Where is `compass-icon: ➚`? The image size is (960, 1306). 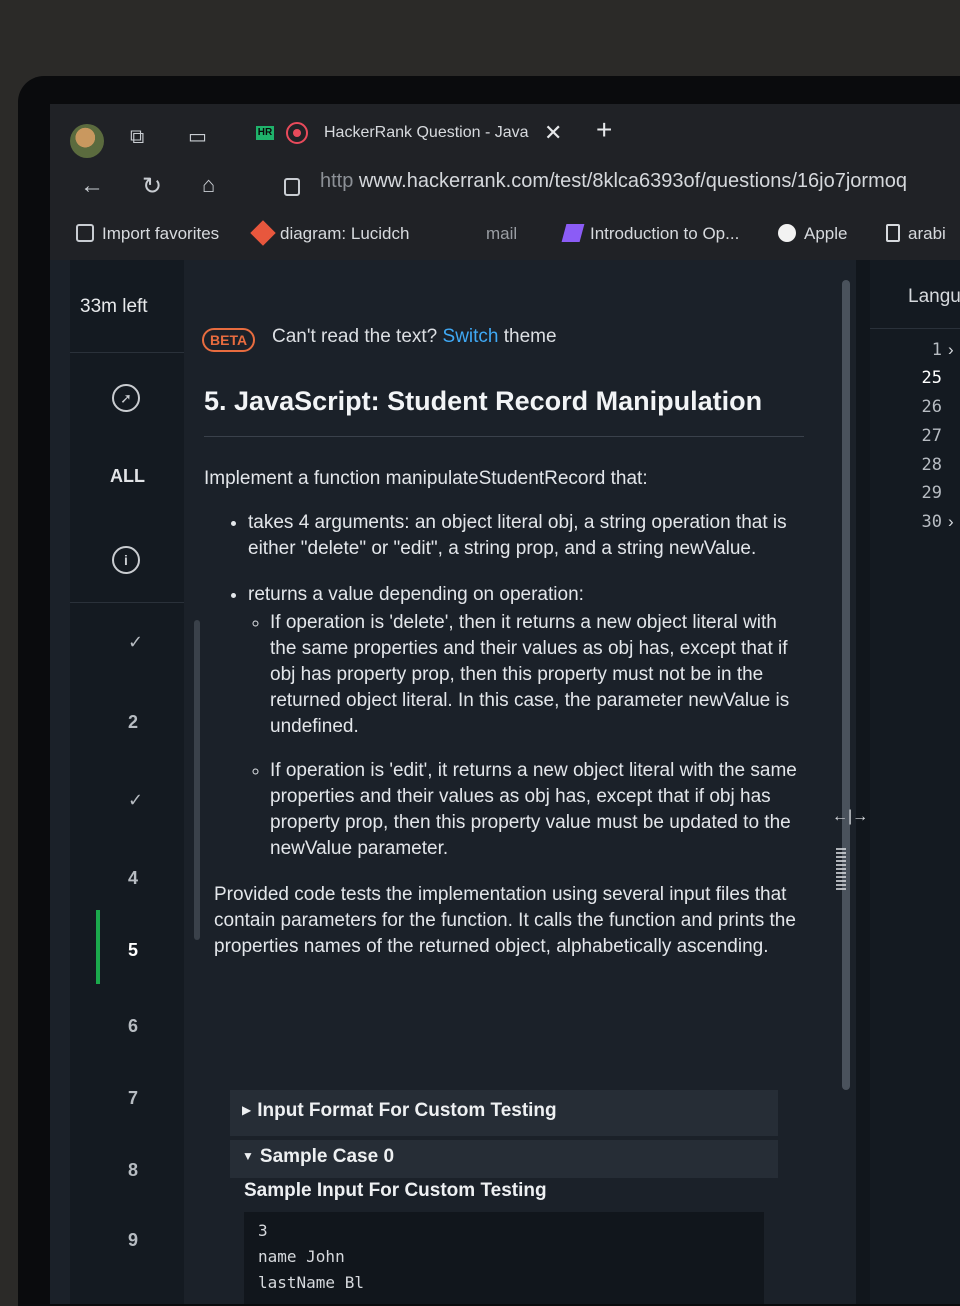 compass-icon: ➚ is located at coordinates (126, 398).